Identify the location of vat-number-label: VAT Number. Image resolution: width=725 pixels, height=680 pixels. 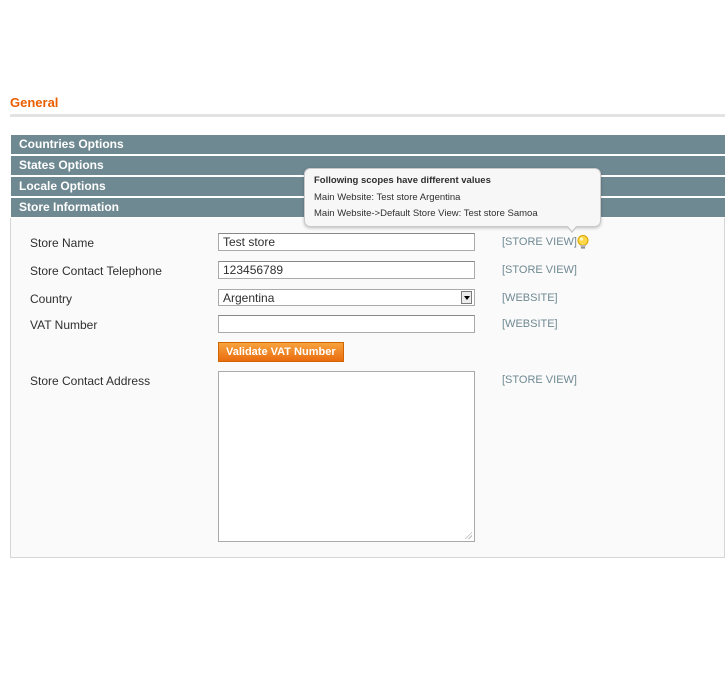
(64, 325).